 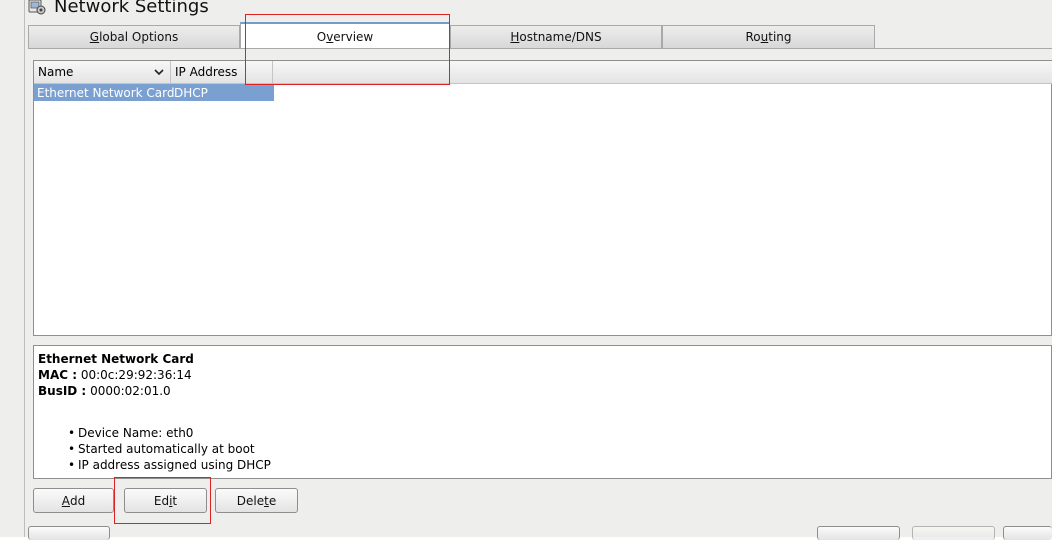 What do you see at coordinates (56, 72) in the screenshot?
I see `column-header-label: Name` at bounding box center [56, 72].